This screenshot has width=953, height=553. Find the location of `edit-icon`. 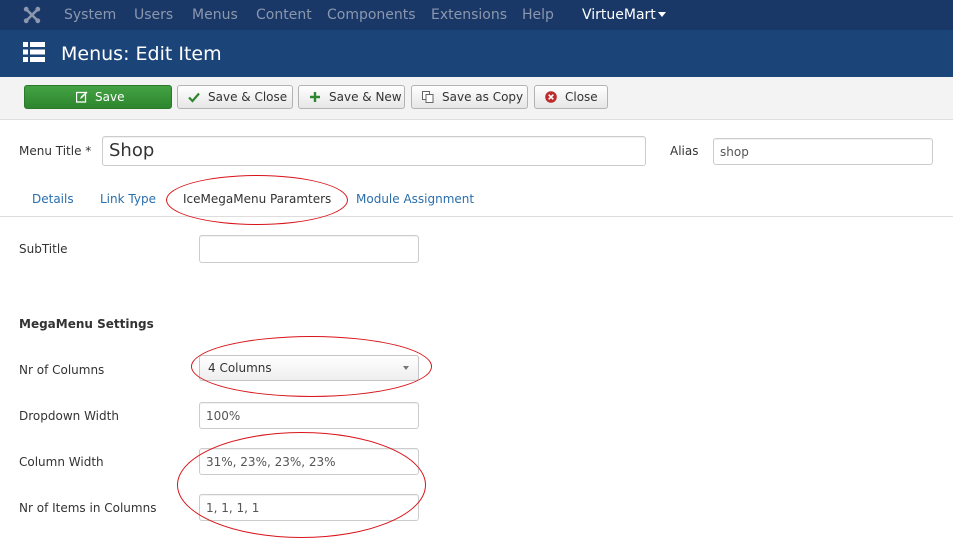

edit-icon is located at coordinates (82, 97).